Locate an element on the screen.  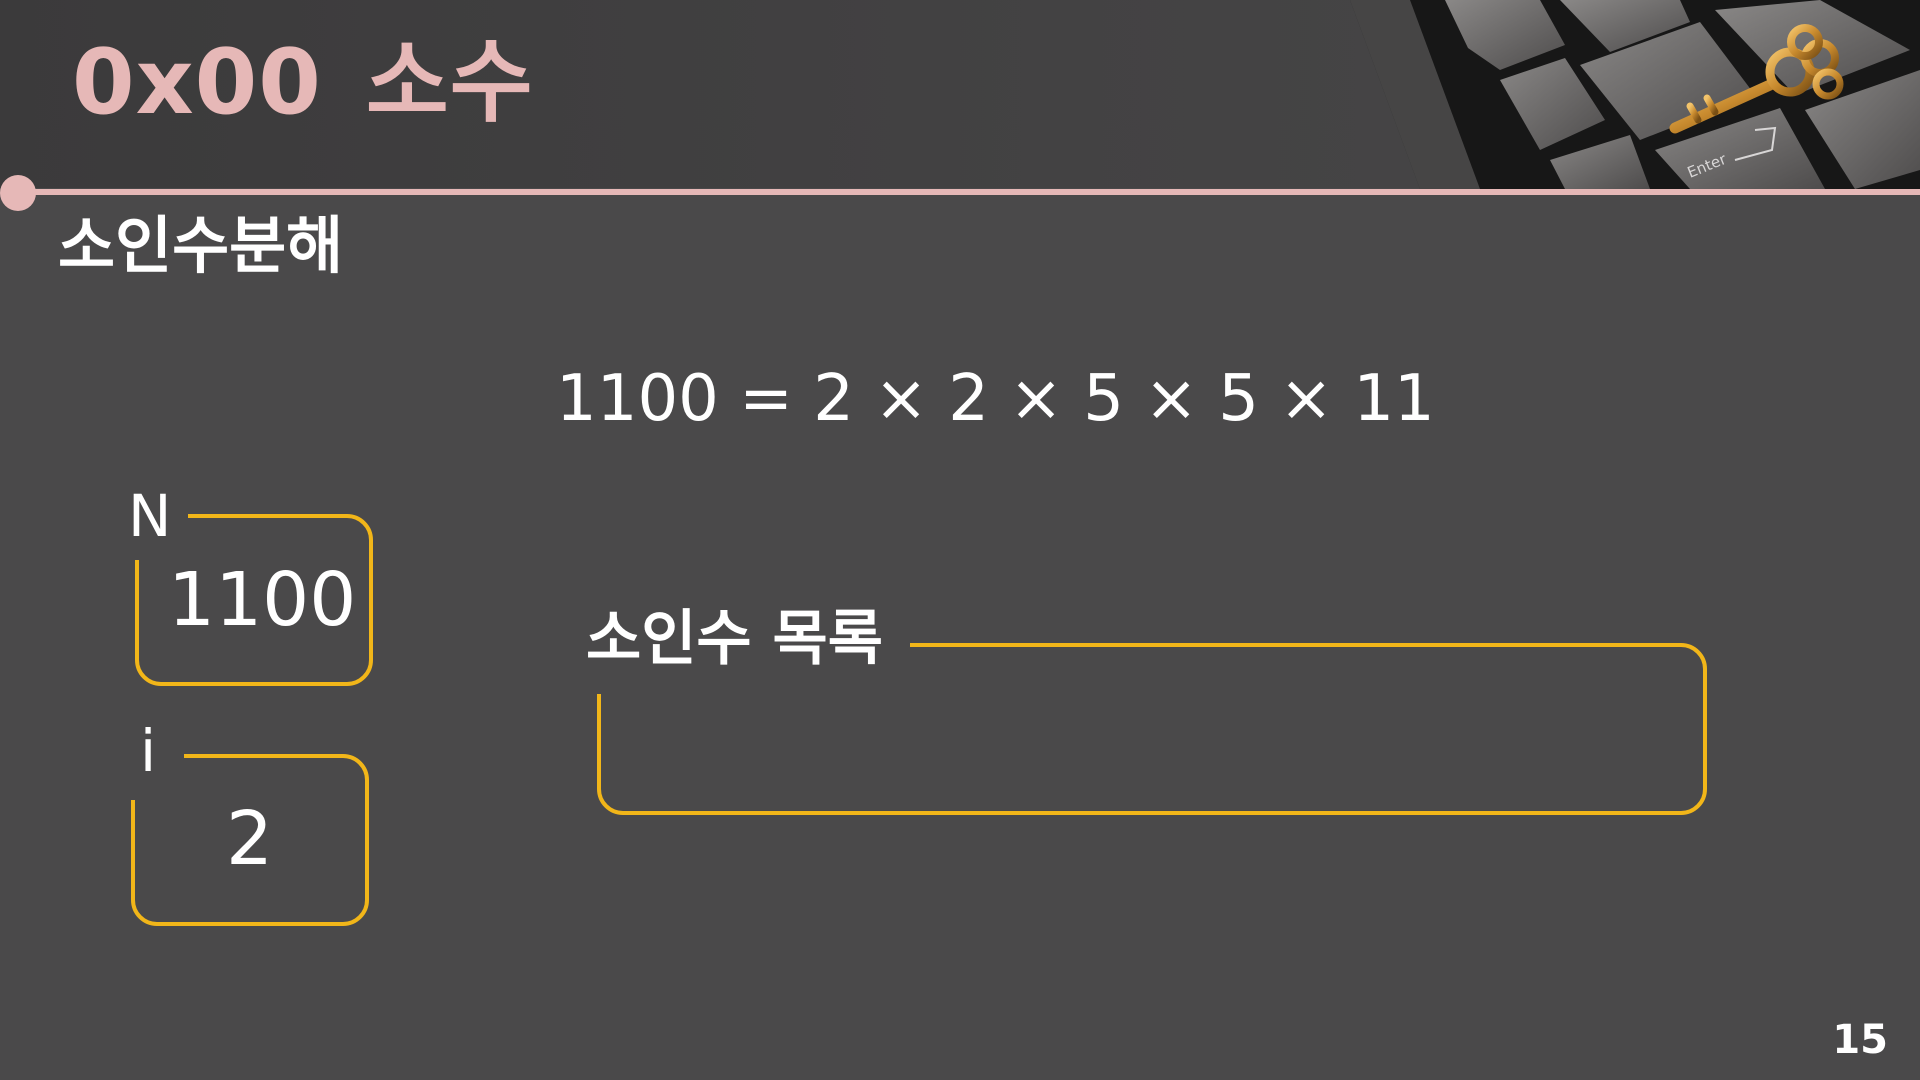
page-number: 15 is located at coordinates (1860, 1040).